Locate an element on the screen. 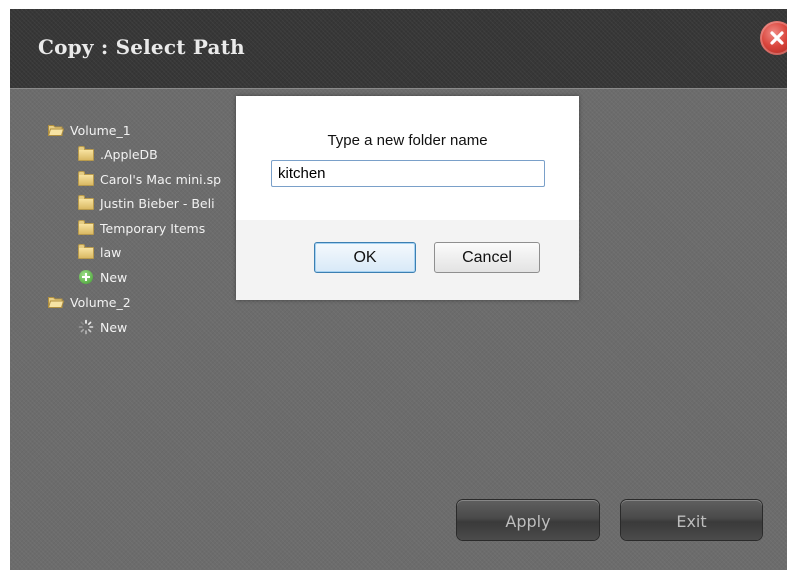 The image size is (787, 570). close-button is located at coordinates (773, 38).